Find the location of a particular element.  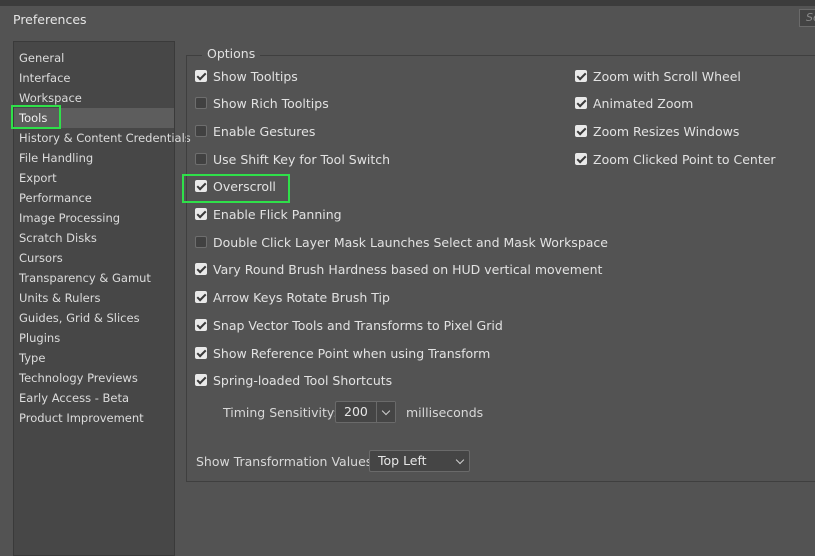

timing-sensitivity-combo: 200 is located at coordinates (365, 412).